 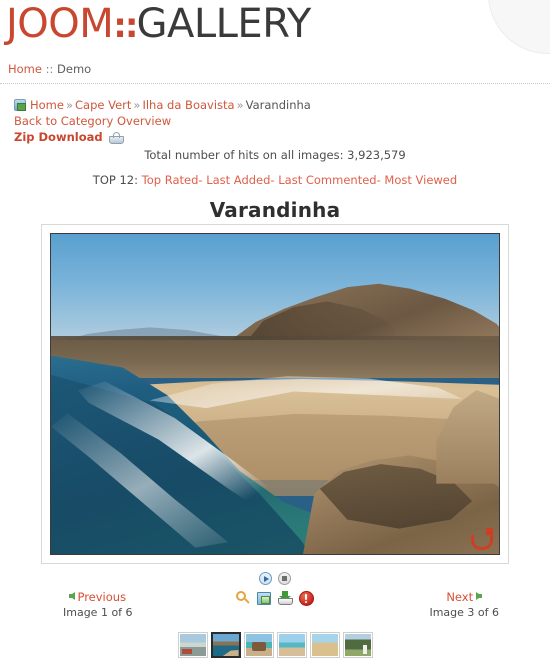 What do you see at coordinates (200, 180) in the screenshot?
I see `top12-dash-1: -` at bounding box center [200, 180].